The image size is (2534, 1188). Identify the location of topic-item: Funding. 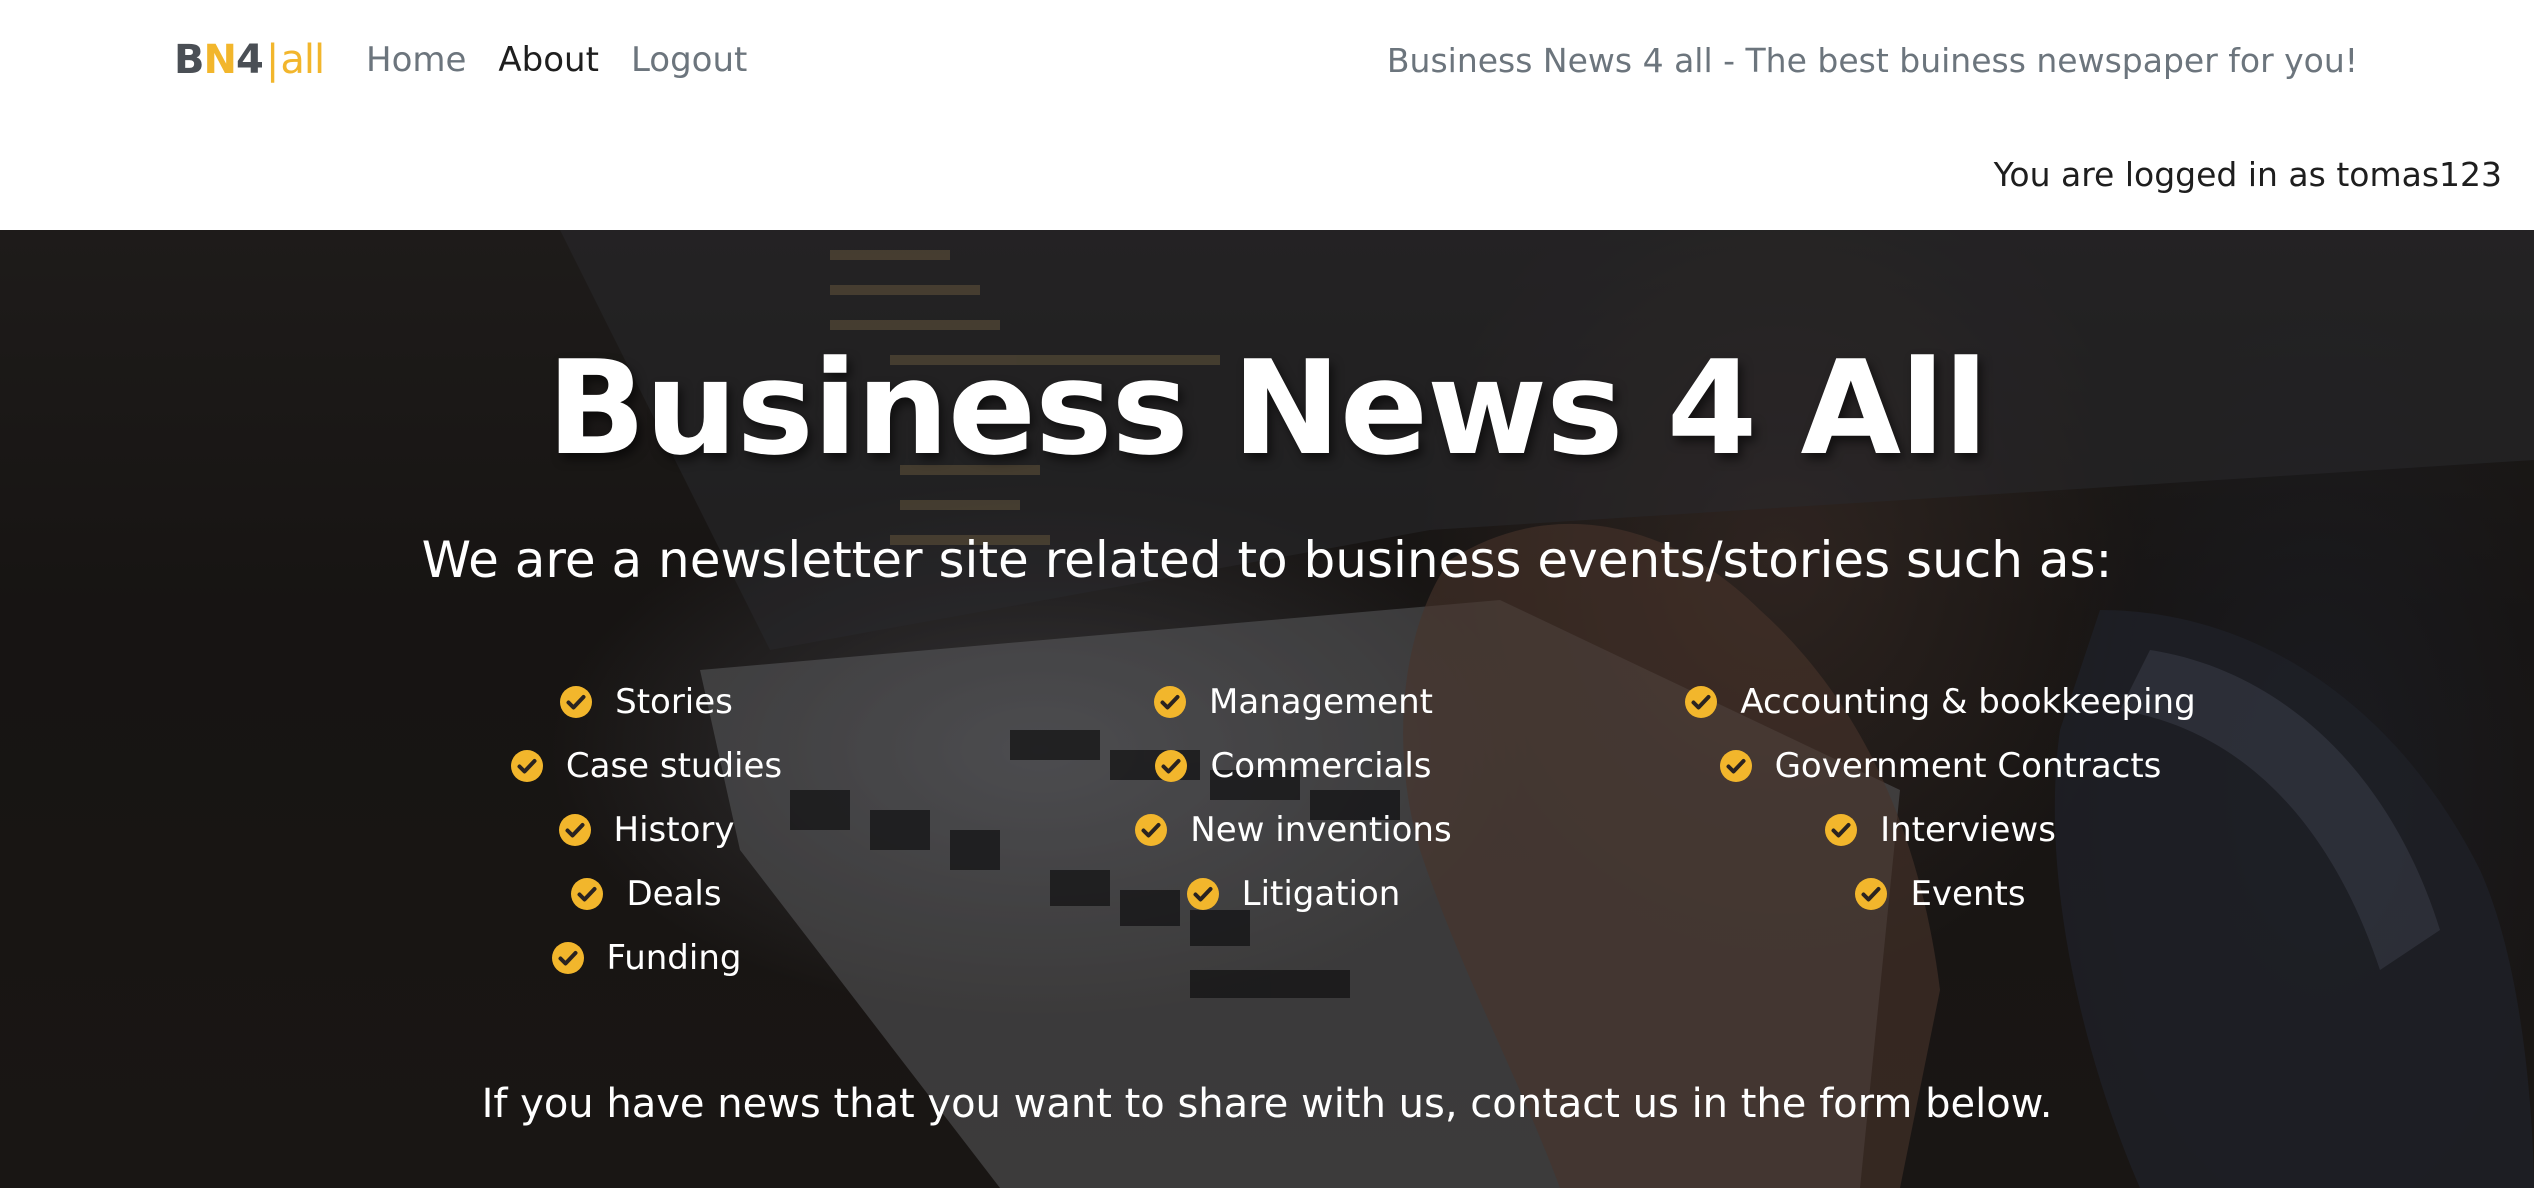
(646, 958).